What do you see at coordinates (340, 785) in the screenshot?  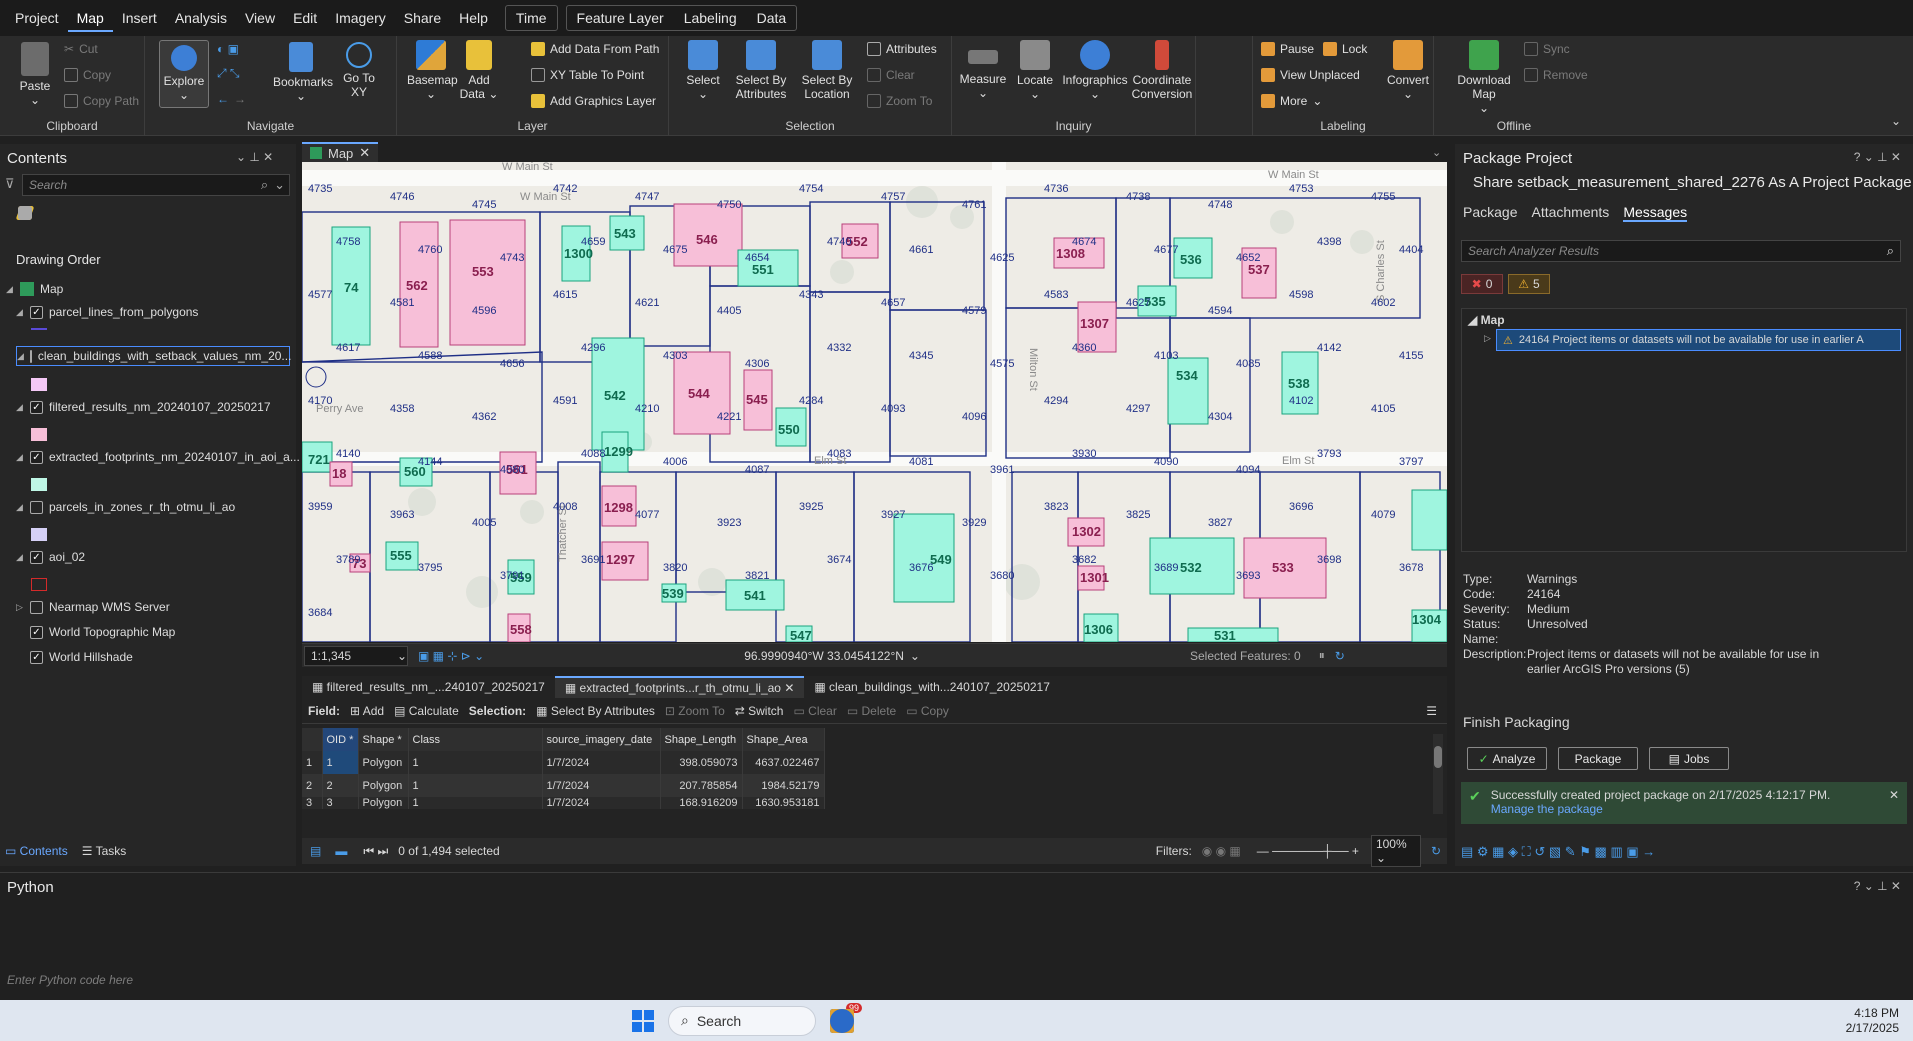 I see `cell: 2` at bounding box center [340, 785].